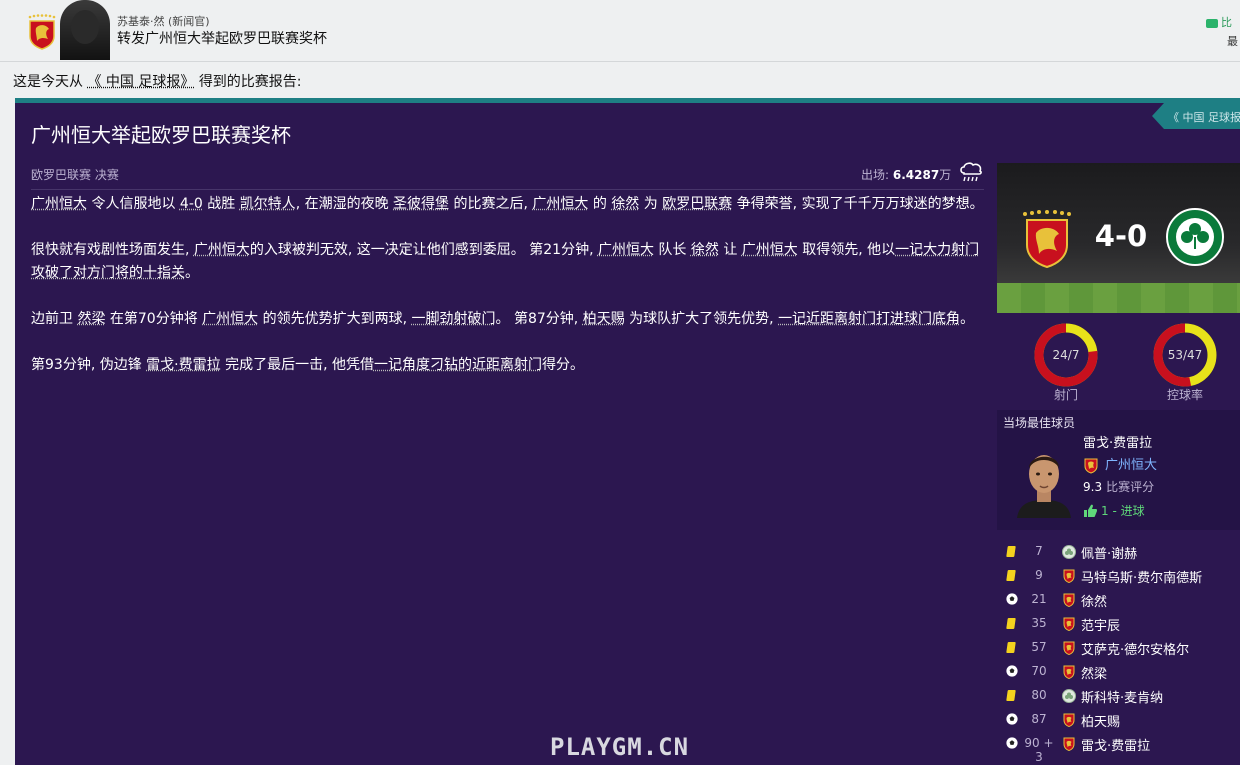 The width and height of the screenshot is (1240, 765). I want to click on best-player-goals: 1 - 进球, so click(1114, 510).